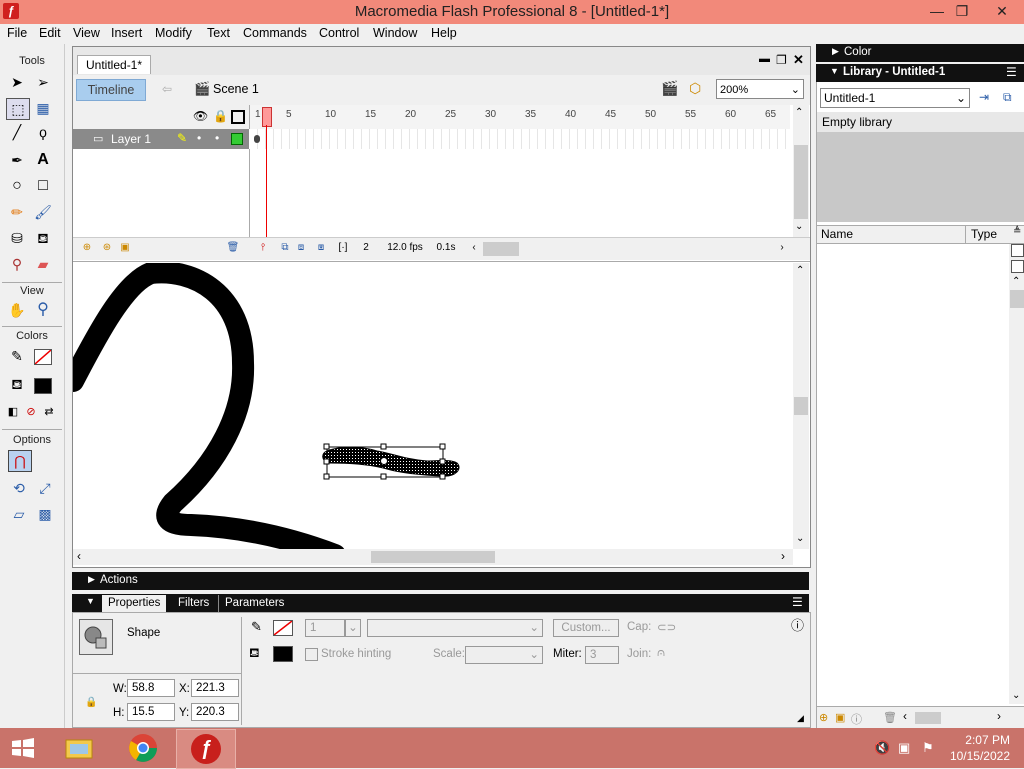 The image size is (1024, 769). Describe the element at coordinates (50, 33) in the screenshot. I see `menu-edit: Edit` at that location.